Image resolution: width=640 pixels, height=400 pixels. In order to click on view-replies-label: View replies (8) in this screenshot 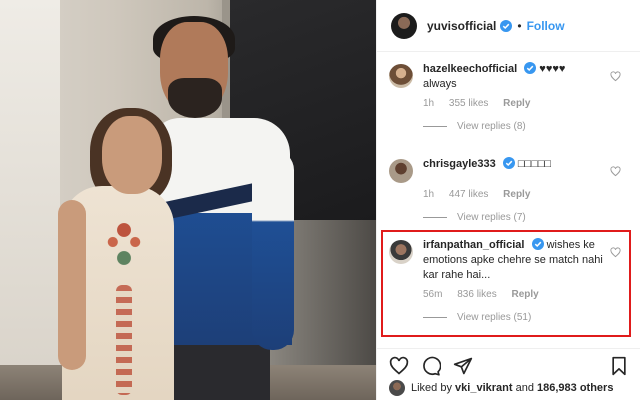, I will do `click(491, 126)`.